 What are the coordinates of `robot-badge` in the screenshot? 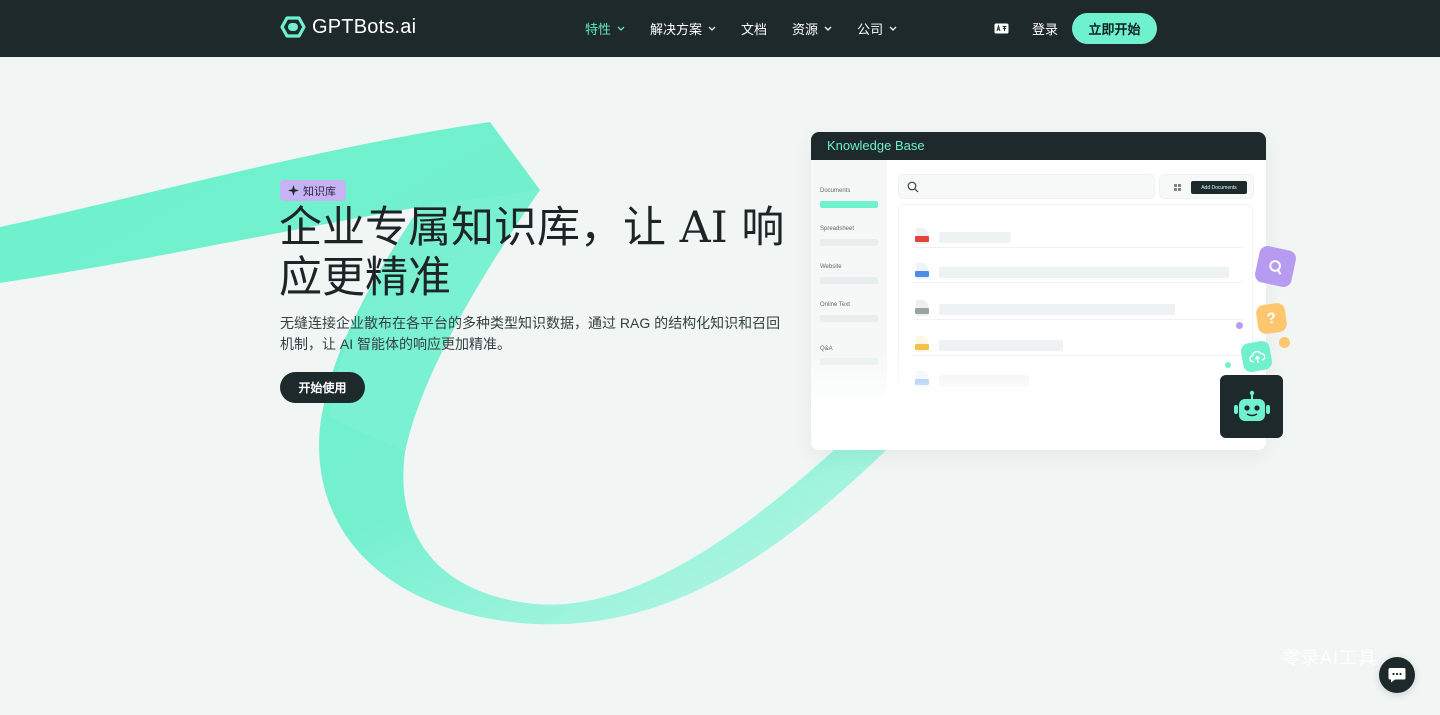 It's located at (1251, 406).